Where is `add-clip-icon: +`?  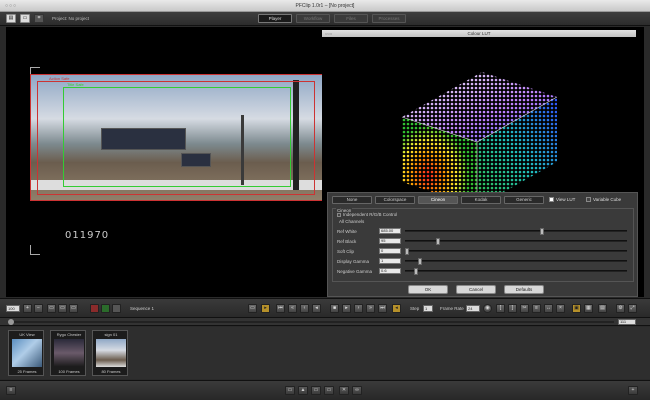
add-clip-icon: + is located at coordinates (633, 390).